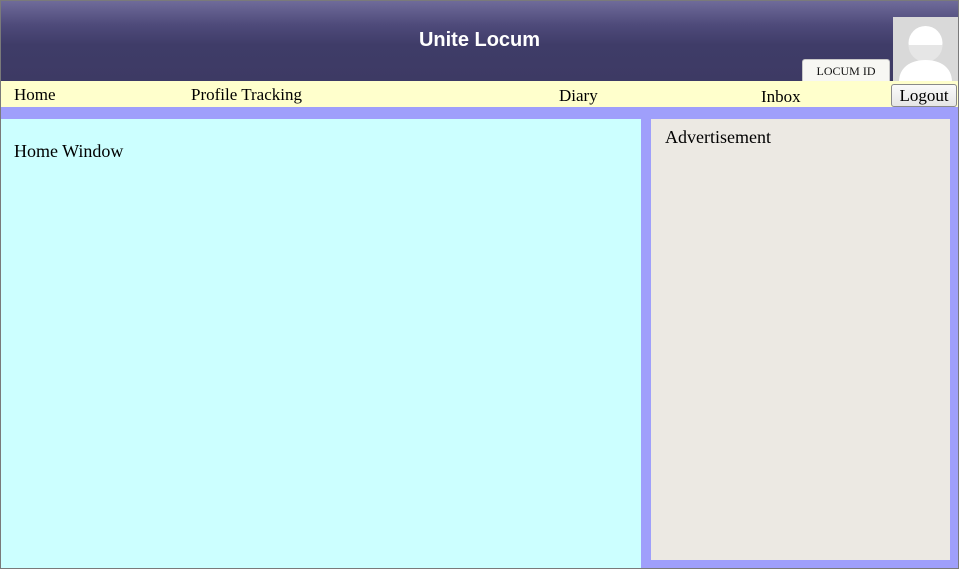 This screenshot has width=959, height=569. What do you see at coordinates (924, 95) in the screenshot?
I see `logout-button: Logout` at bounding box center [924, 95].